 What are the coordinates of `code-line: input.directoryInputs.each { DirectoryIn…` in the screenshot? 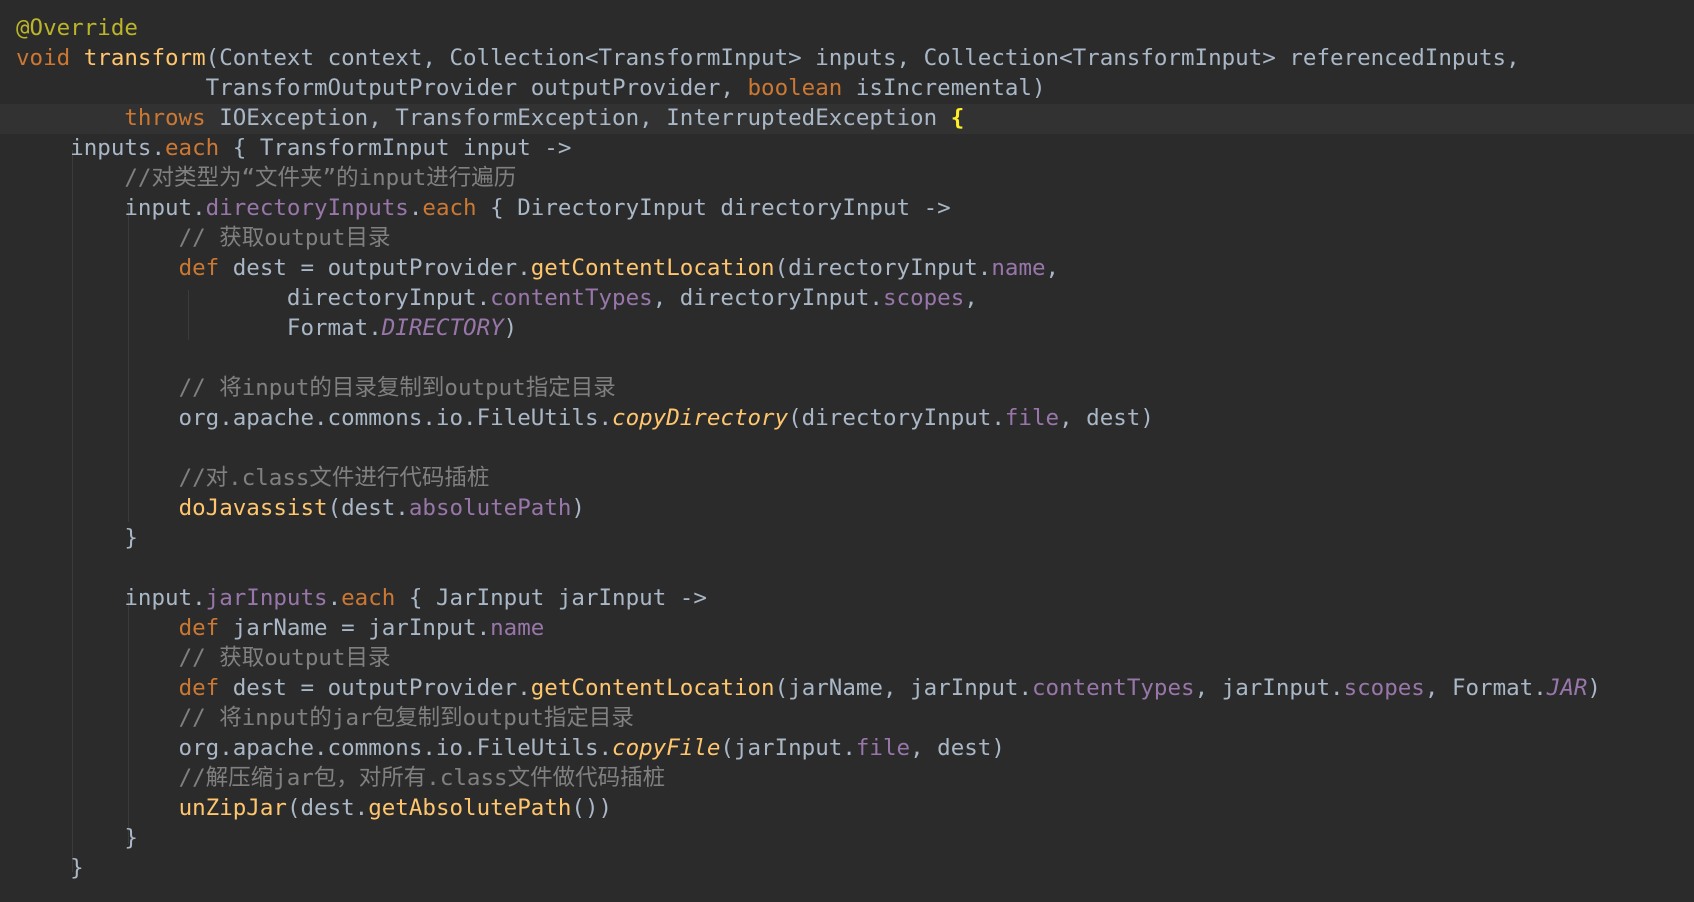 It's located at (808, 208).